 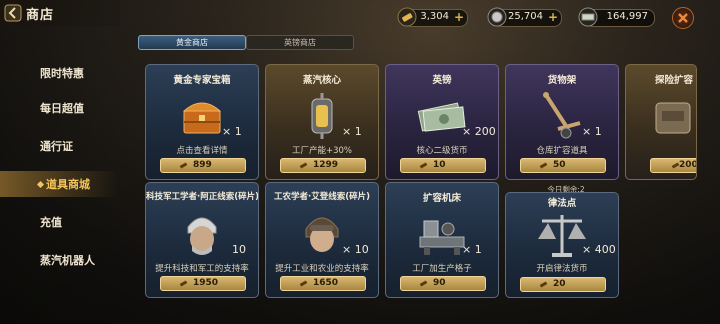 What do you see at coordinates (459, 17) in the screenshot?
I see `add-gold-icon: +` at bounding box center [459, 17].